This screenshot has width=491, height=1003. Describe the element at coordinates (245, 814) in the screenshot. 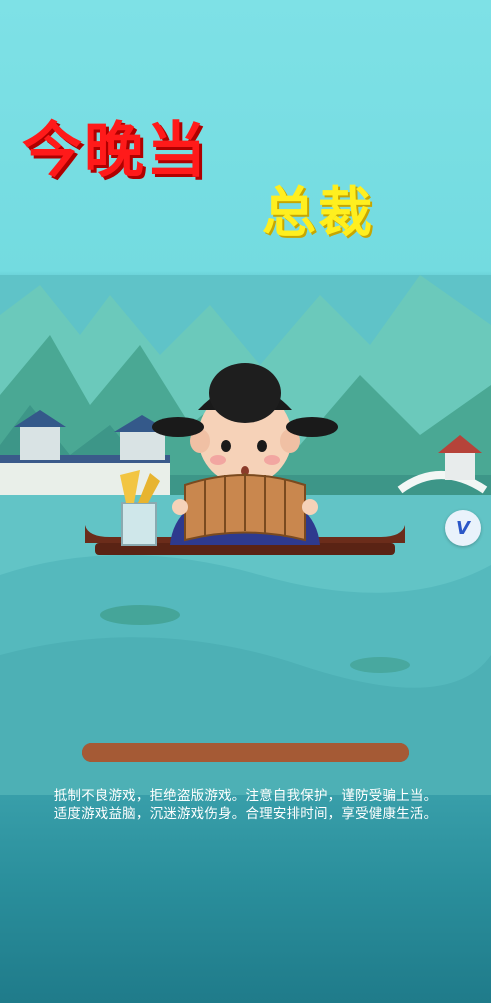

I see `health-notice-line2: 适度游戏益脑，沉迷游戏伤身。合理安排时间，享受健康生活。` at that location.